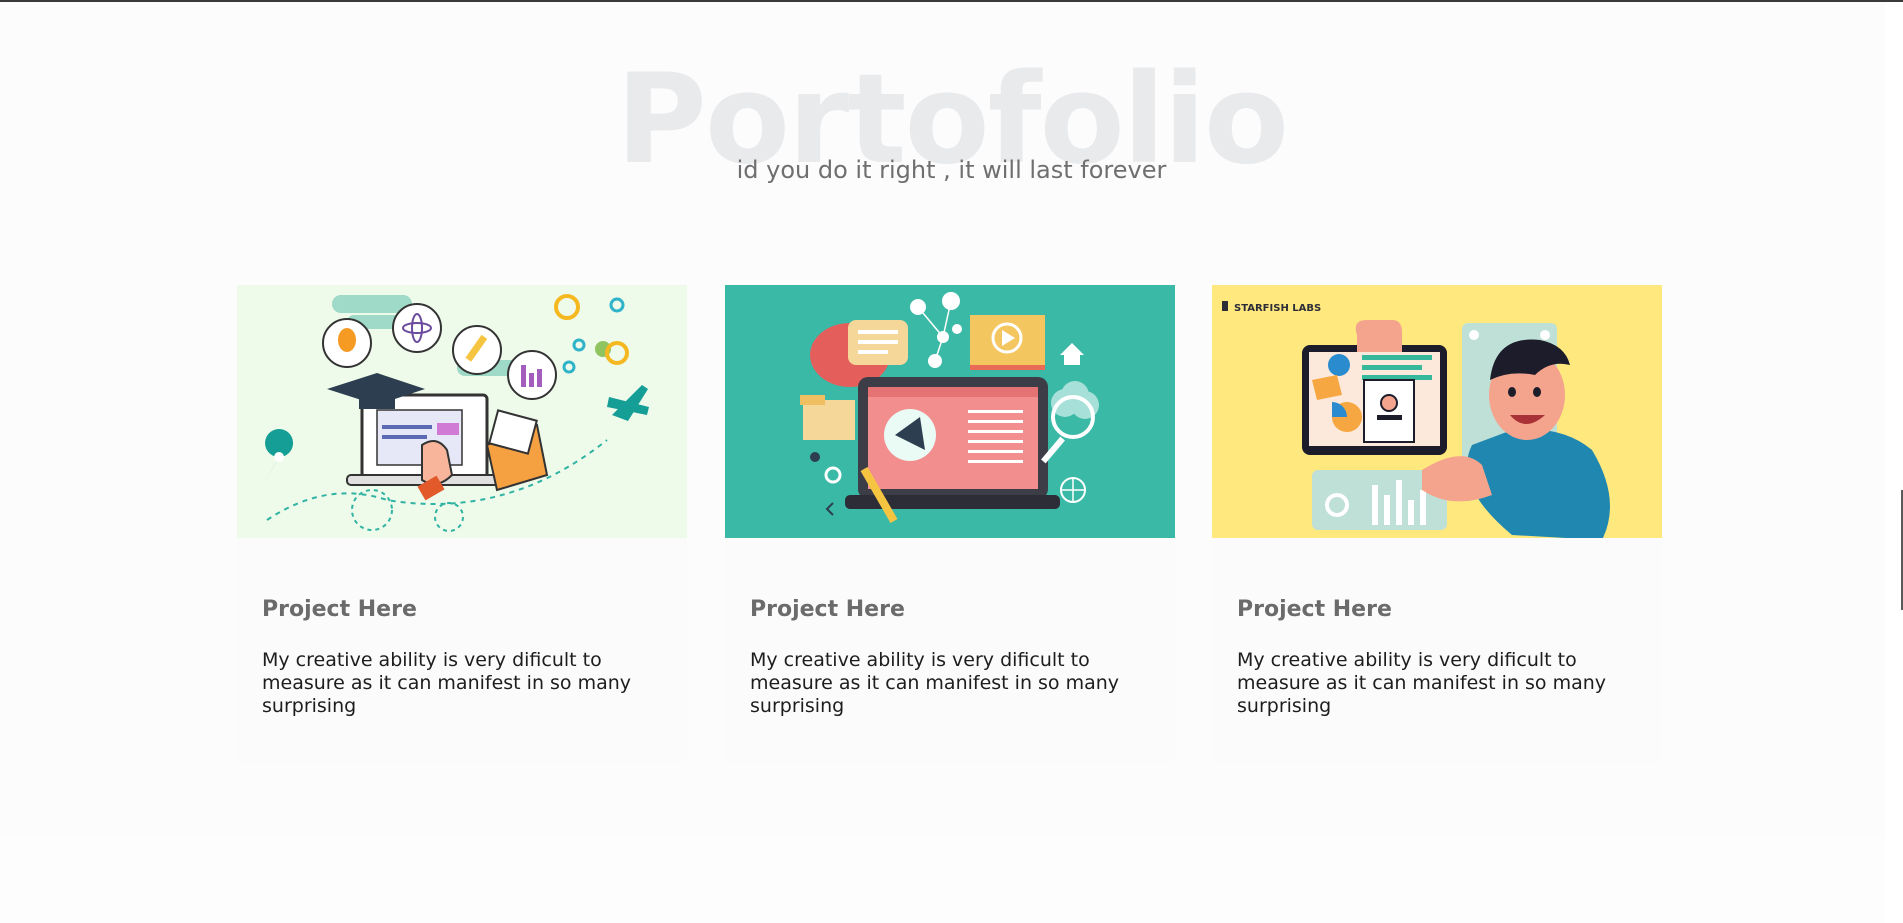 The width and height of the screenshot is (1903, 923). I want to click on starfish-logo: STARFISH LABS, so click(1277, 308).